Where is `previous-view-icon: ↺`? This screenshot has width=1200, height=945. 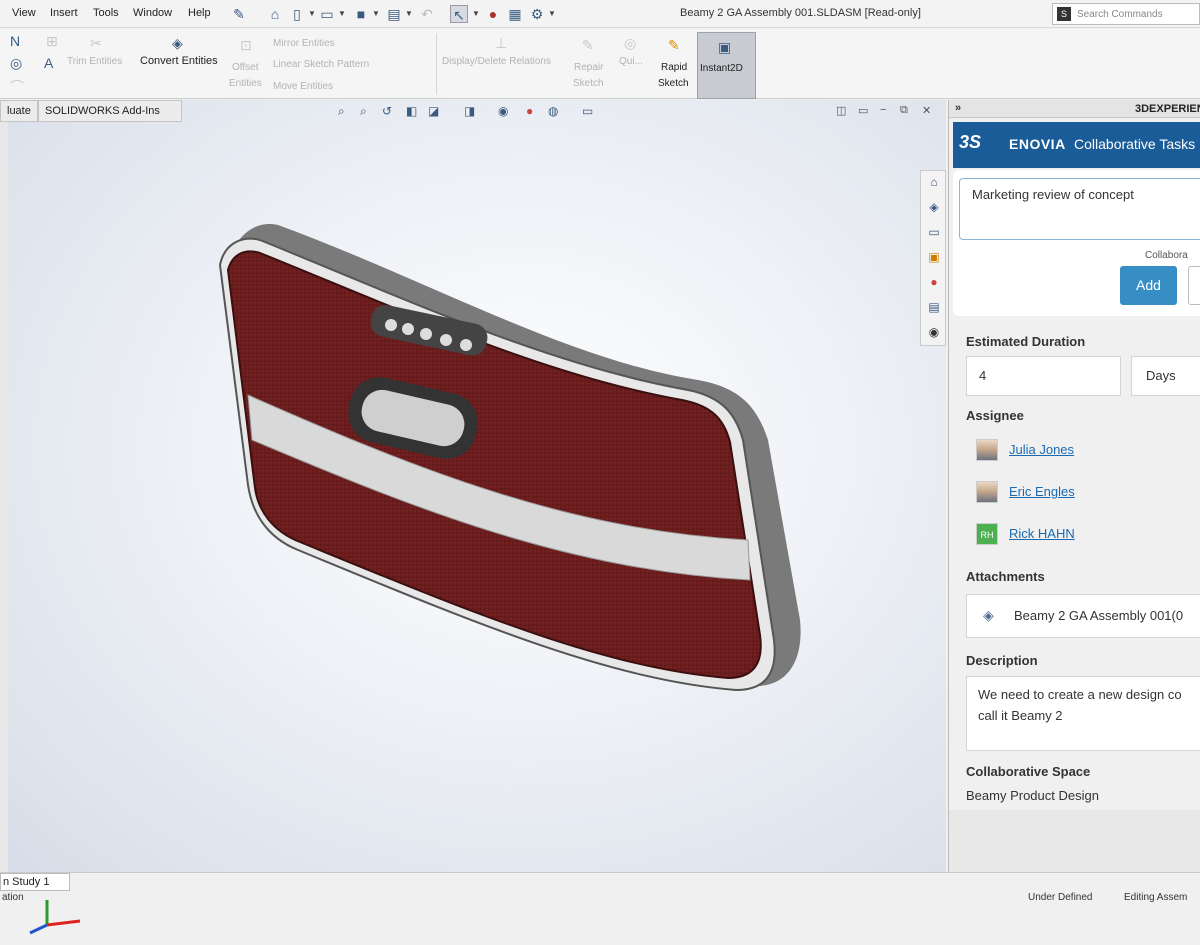 previous-view-icon: ↺ is located at coordinates (387, 111).